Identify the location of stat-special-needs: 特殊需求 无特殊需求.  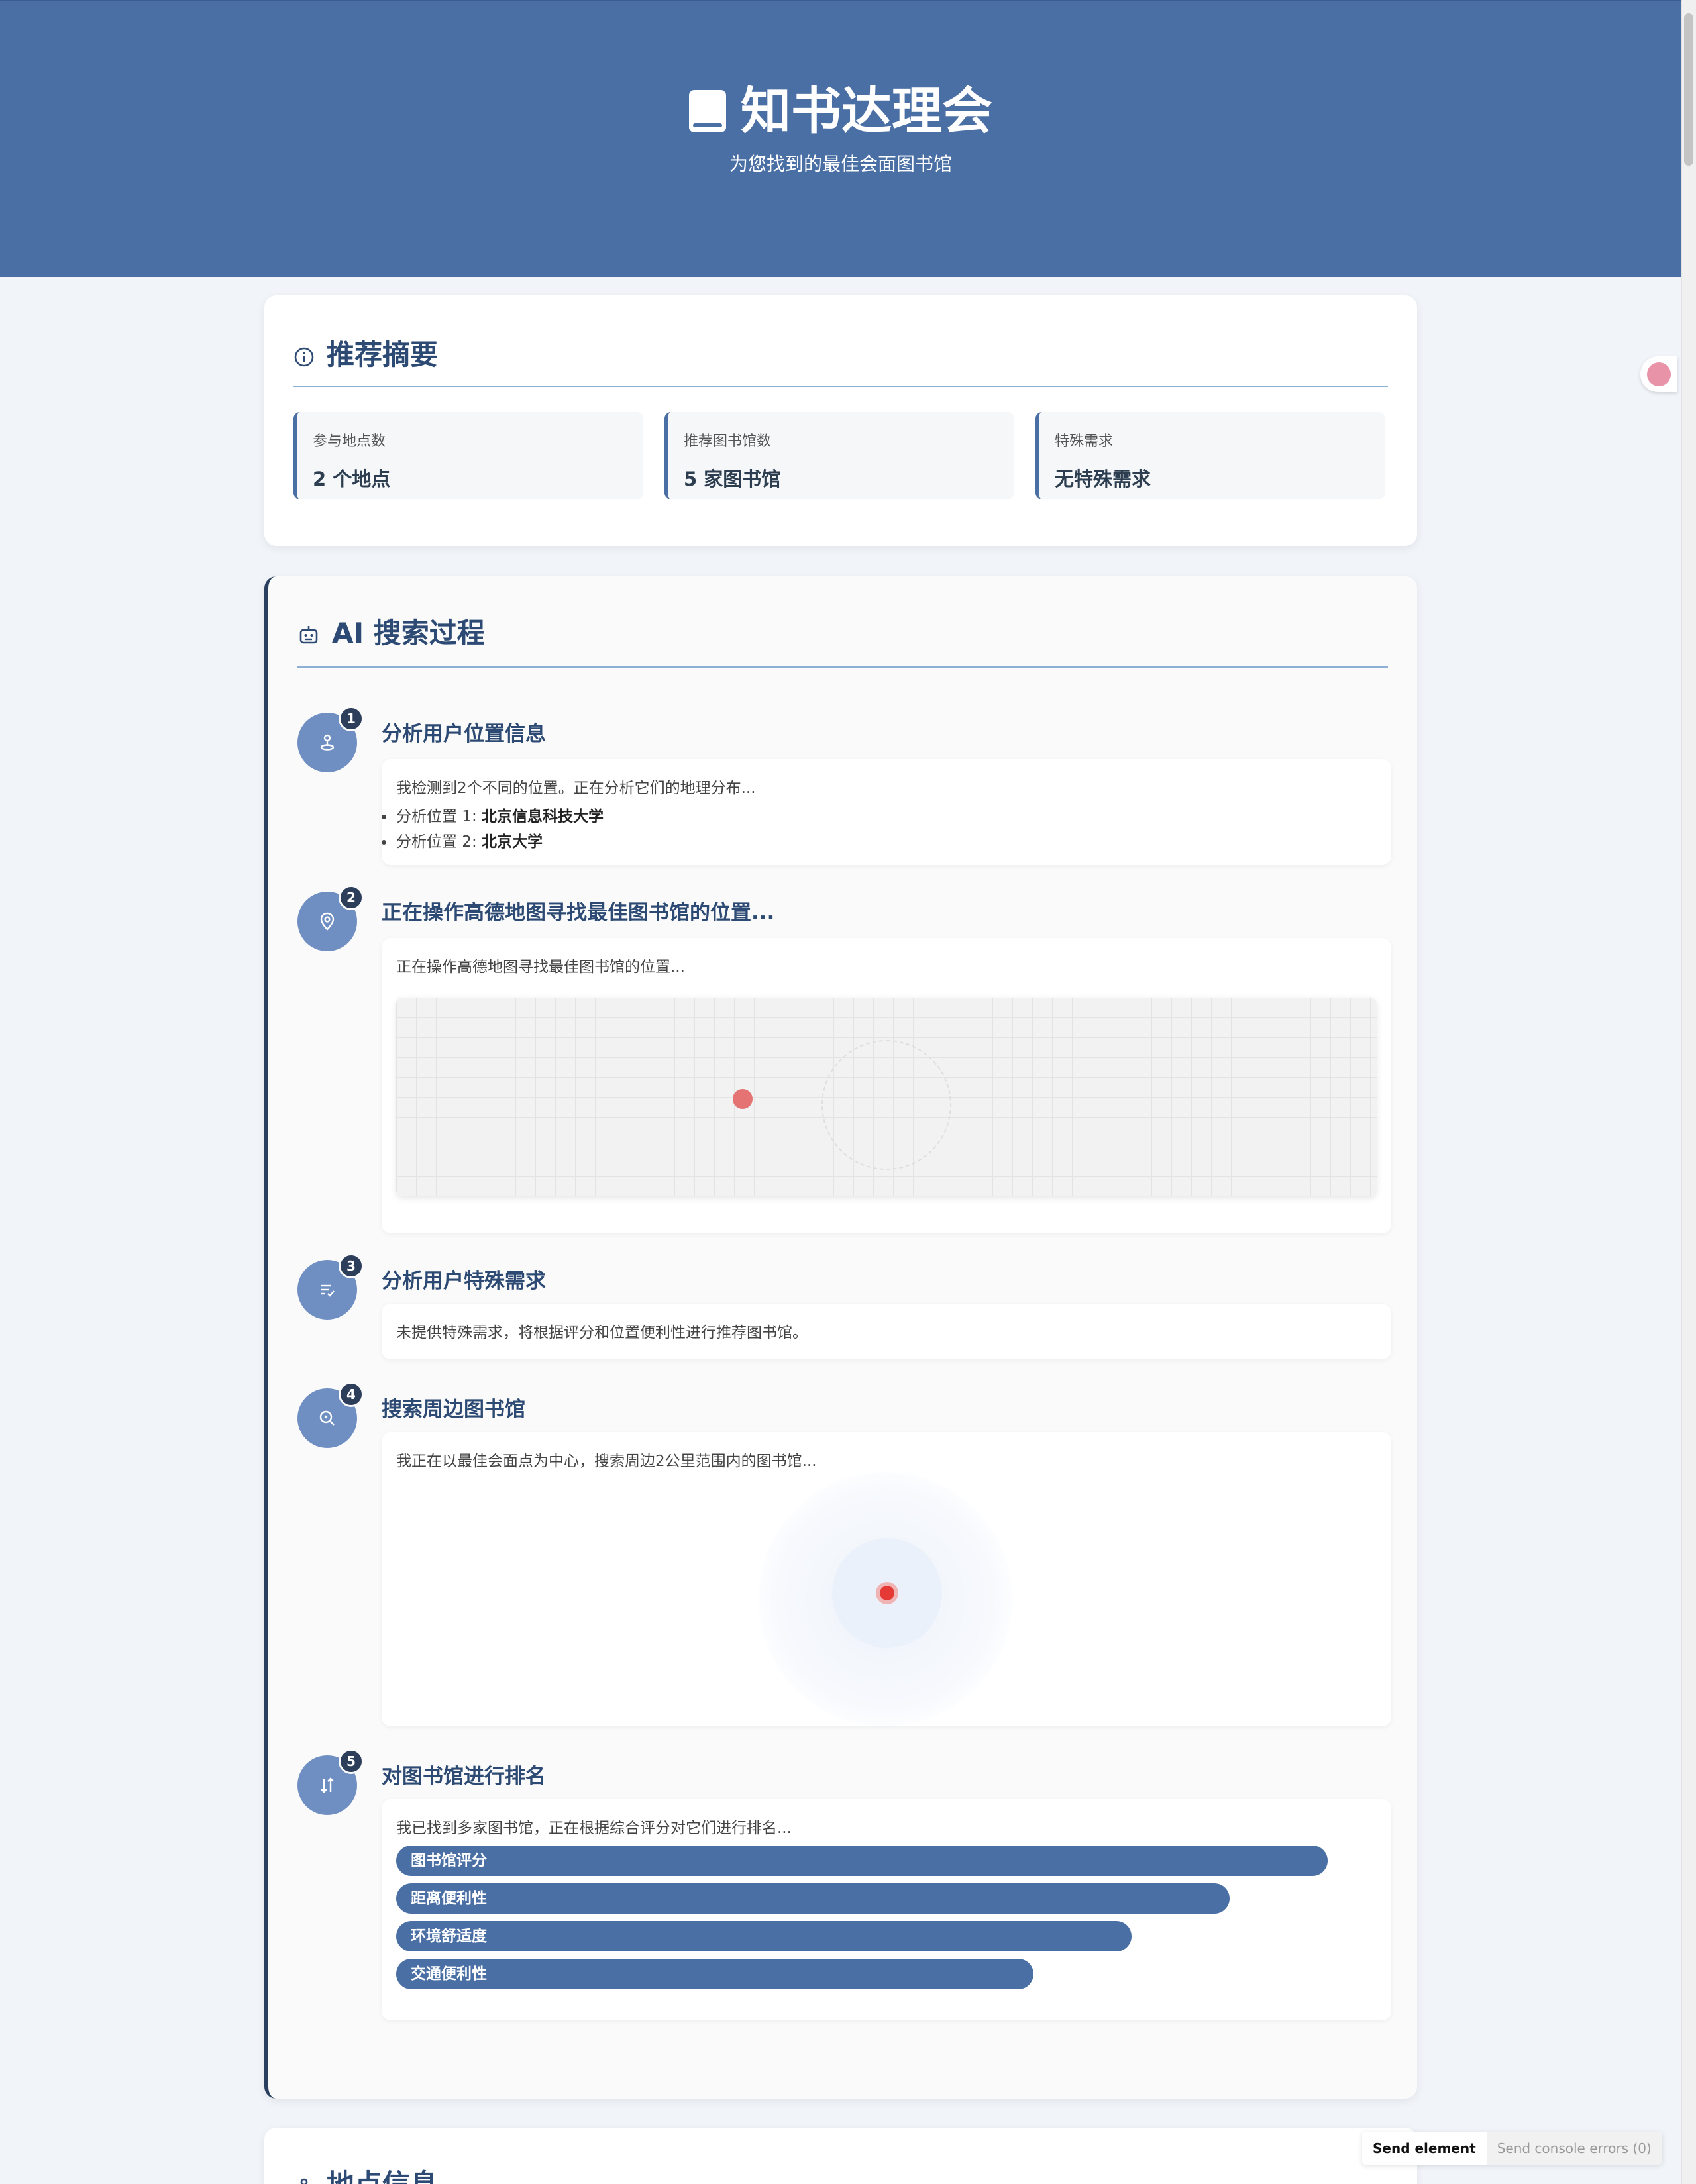
(1210, 455).